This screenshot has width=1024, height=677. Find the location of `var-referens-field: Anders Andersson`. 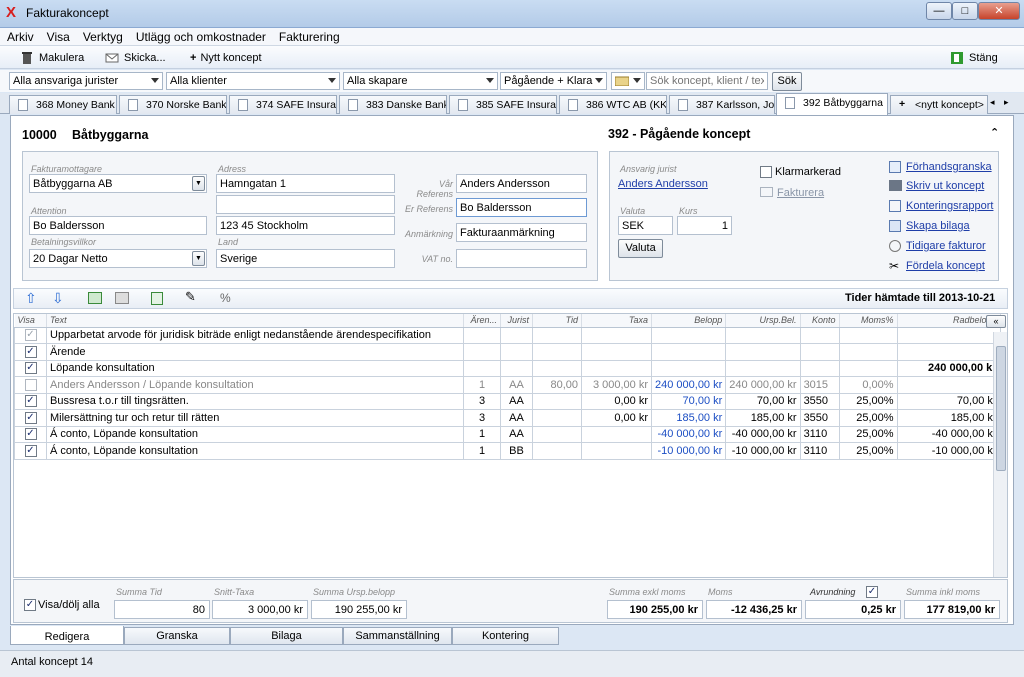

var-referens-field: Anders Andersson is located at coordinates (521, 183).